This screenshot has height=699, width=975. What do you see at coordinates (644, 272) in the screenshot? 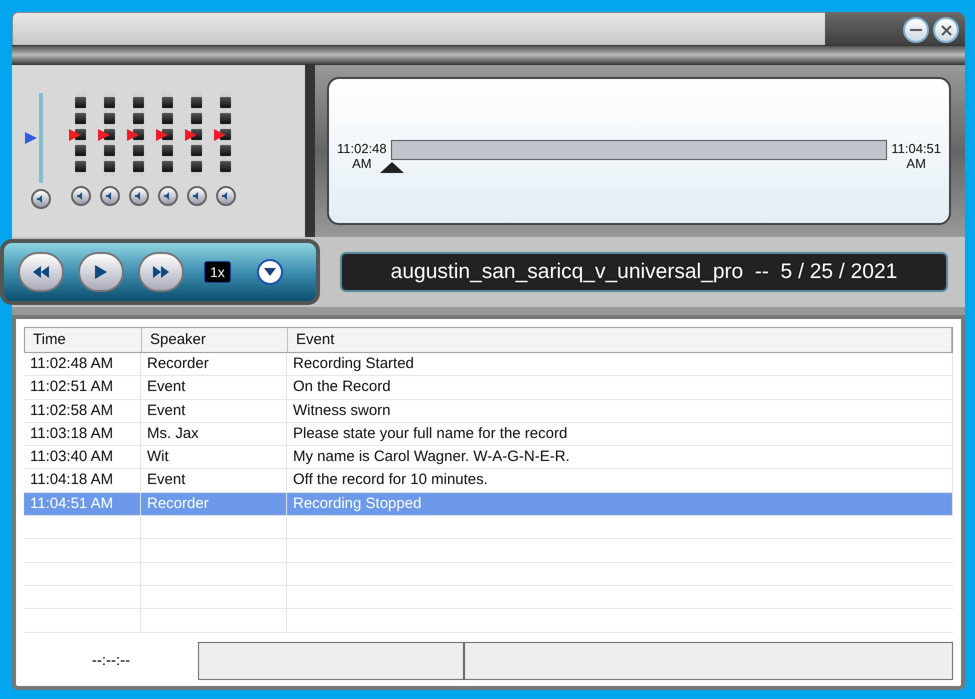
I see `session-title: augustin_san_saricq_v_universal_pro -- 5 / 25 / 2021` at bounding box center [644, 272].